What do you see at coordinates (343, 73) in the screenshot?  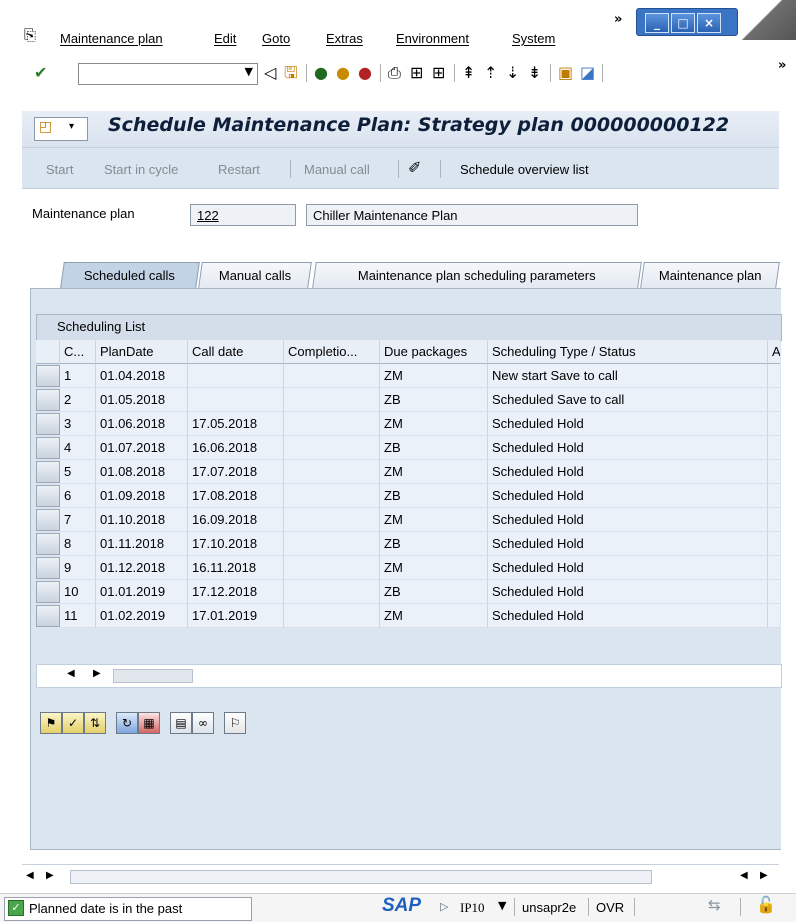 I see `exit-icon: ●` at bounding box center [343, 73].